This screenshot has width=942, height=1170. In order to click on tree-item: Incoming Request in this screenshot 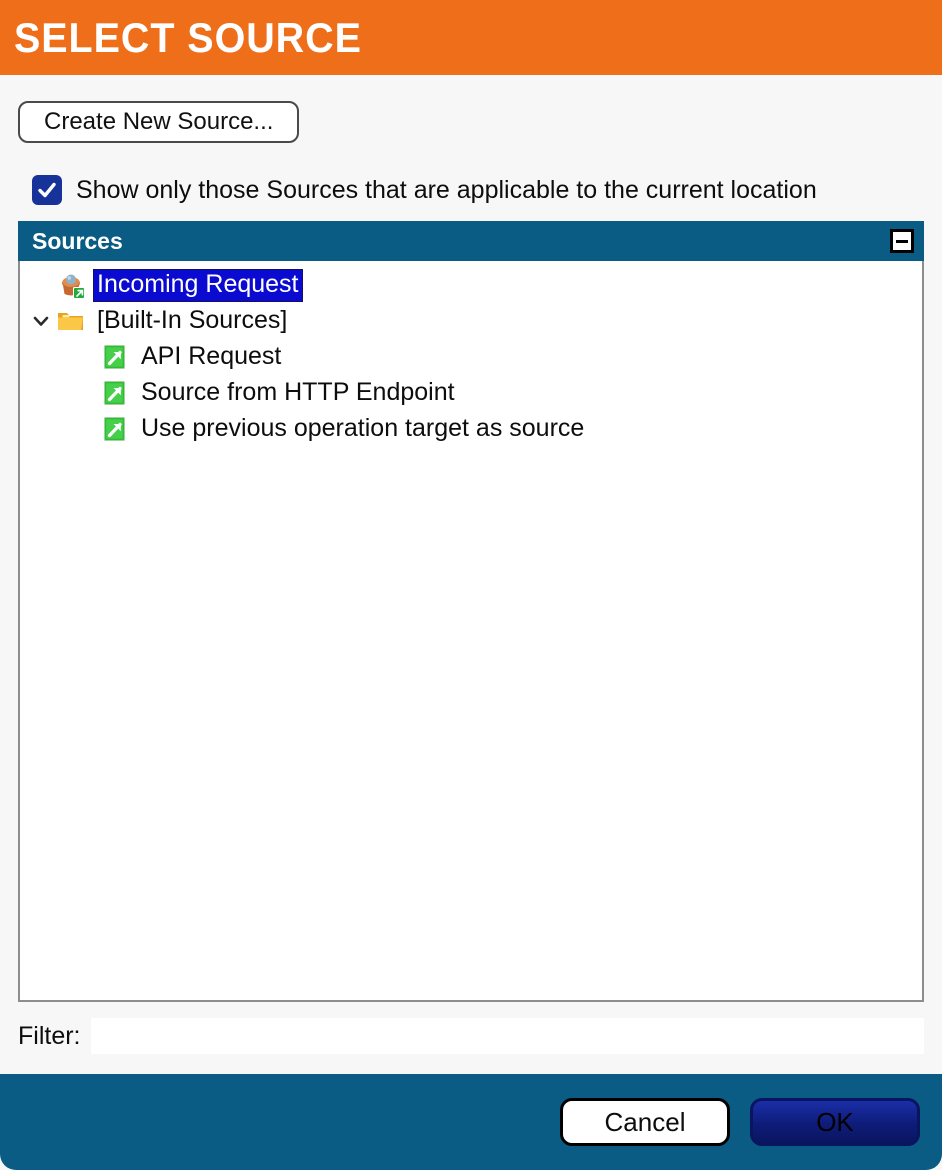, I will do `click(471, 285)`.